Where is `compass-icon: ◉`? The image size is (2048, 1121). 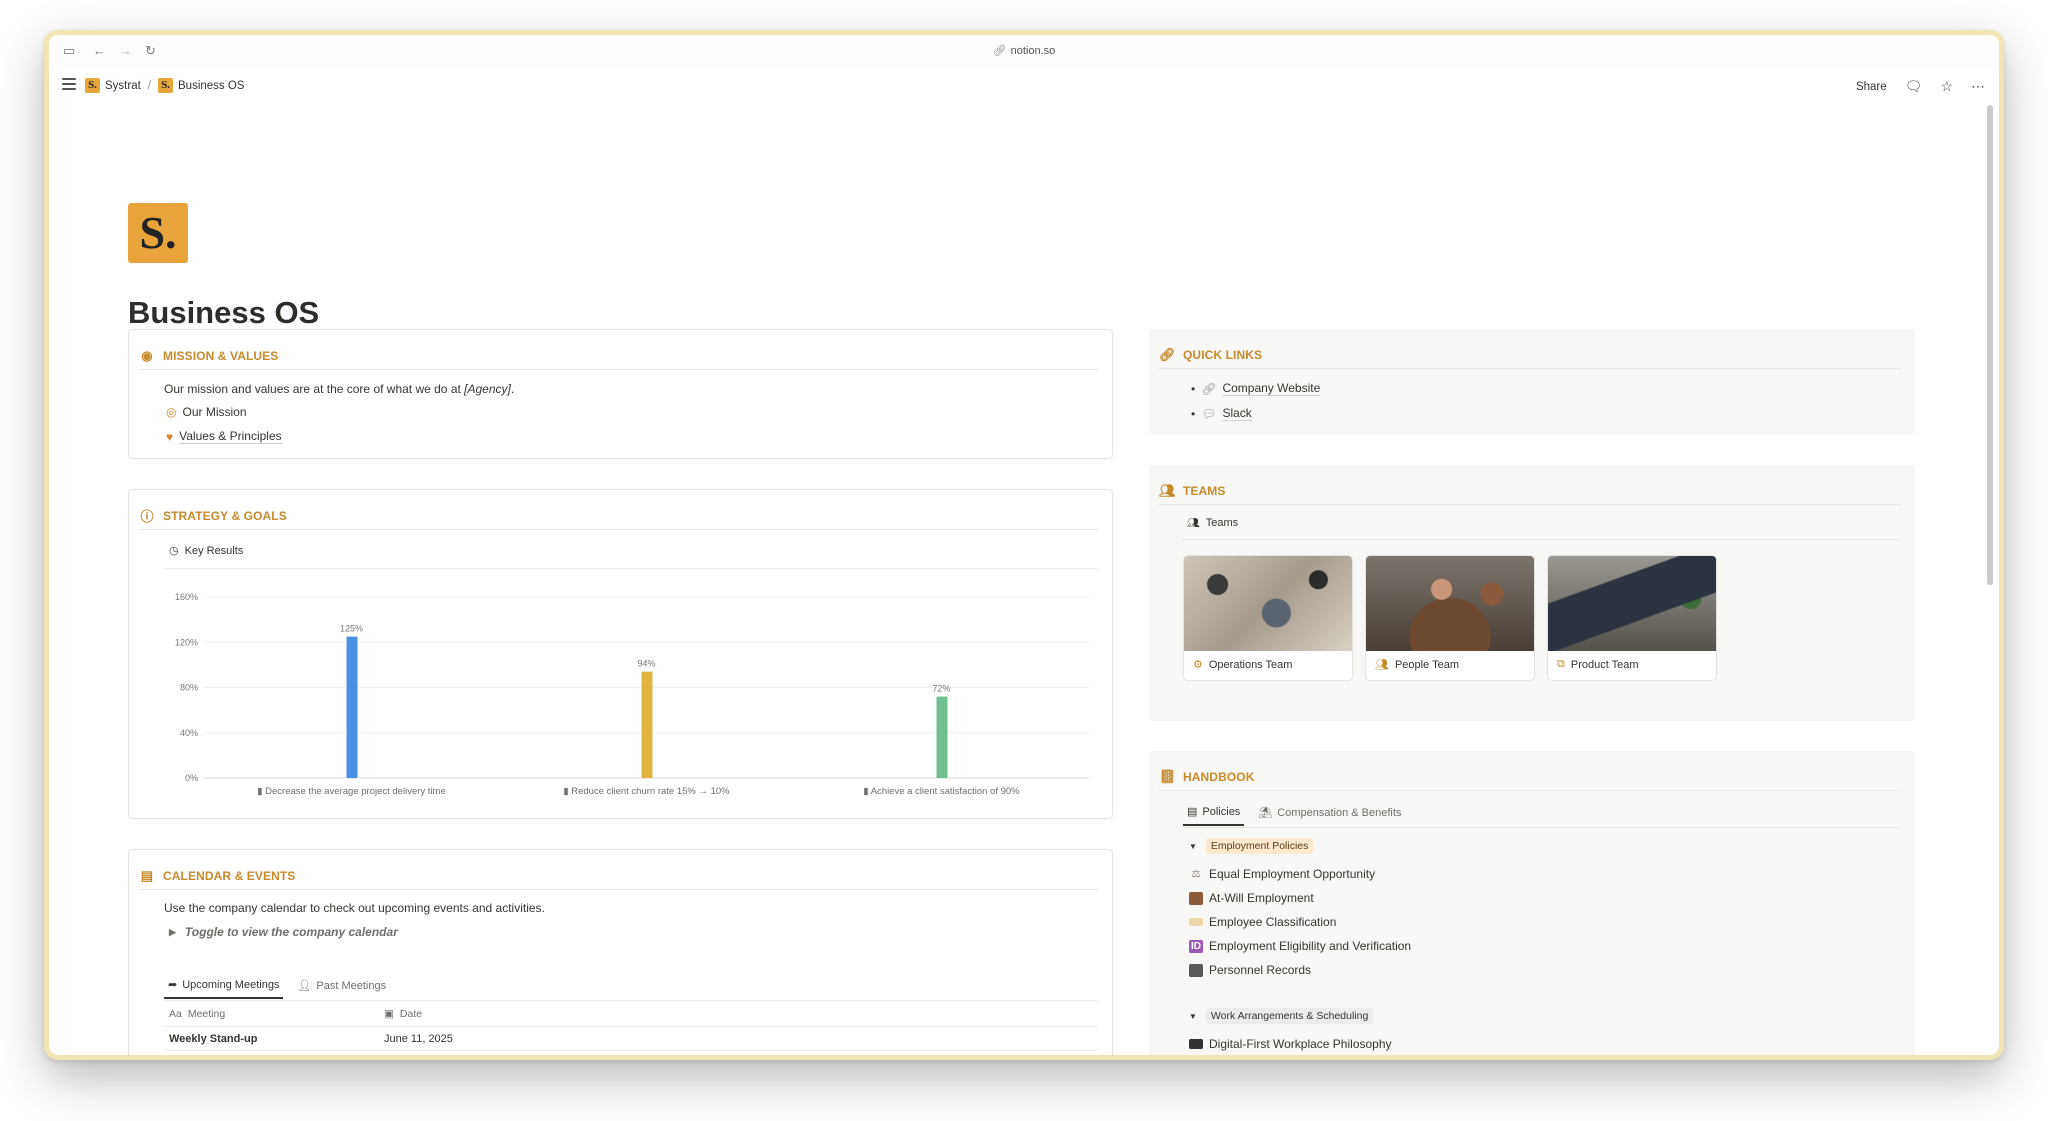
compass-icon: ◉ is located at coordinates (147, 355).